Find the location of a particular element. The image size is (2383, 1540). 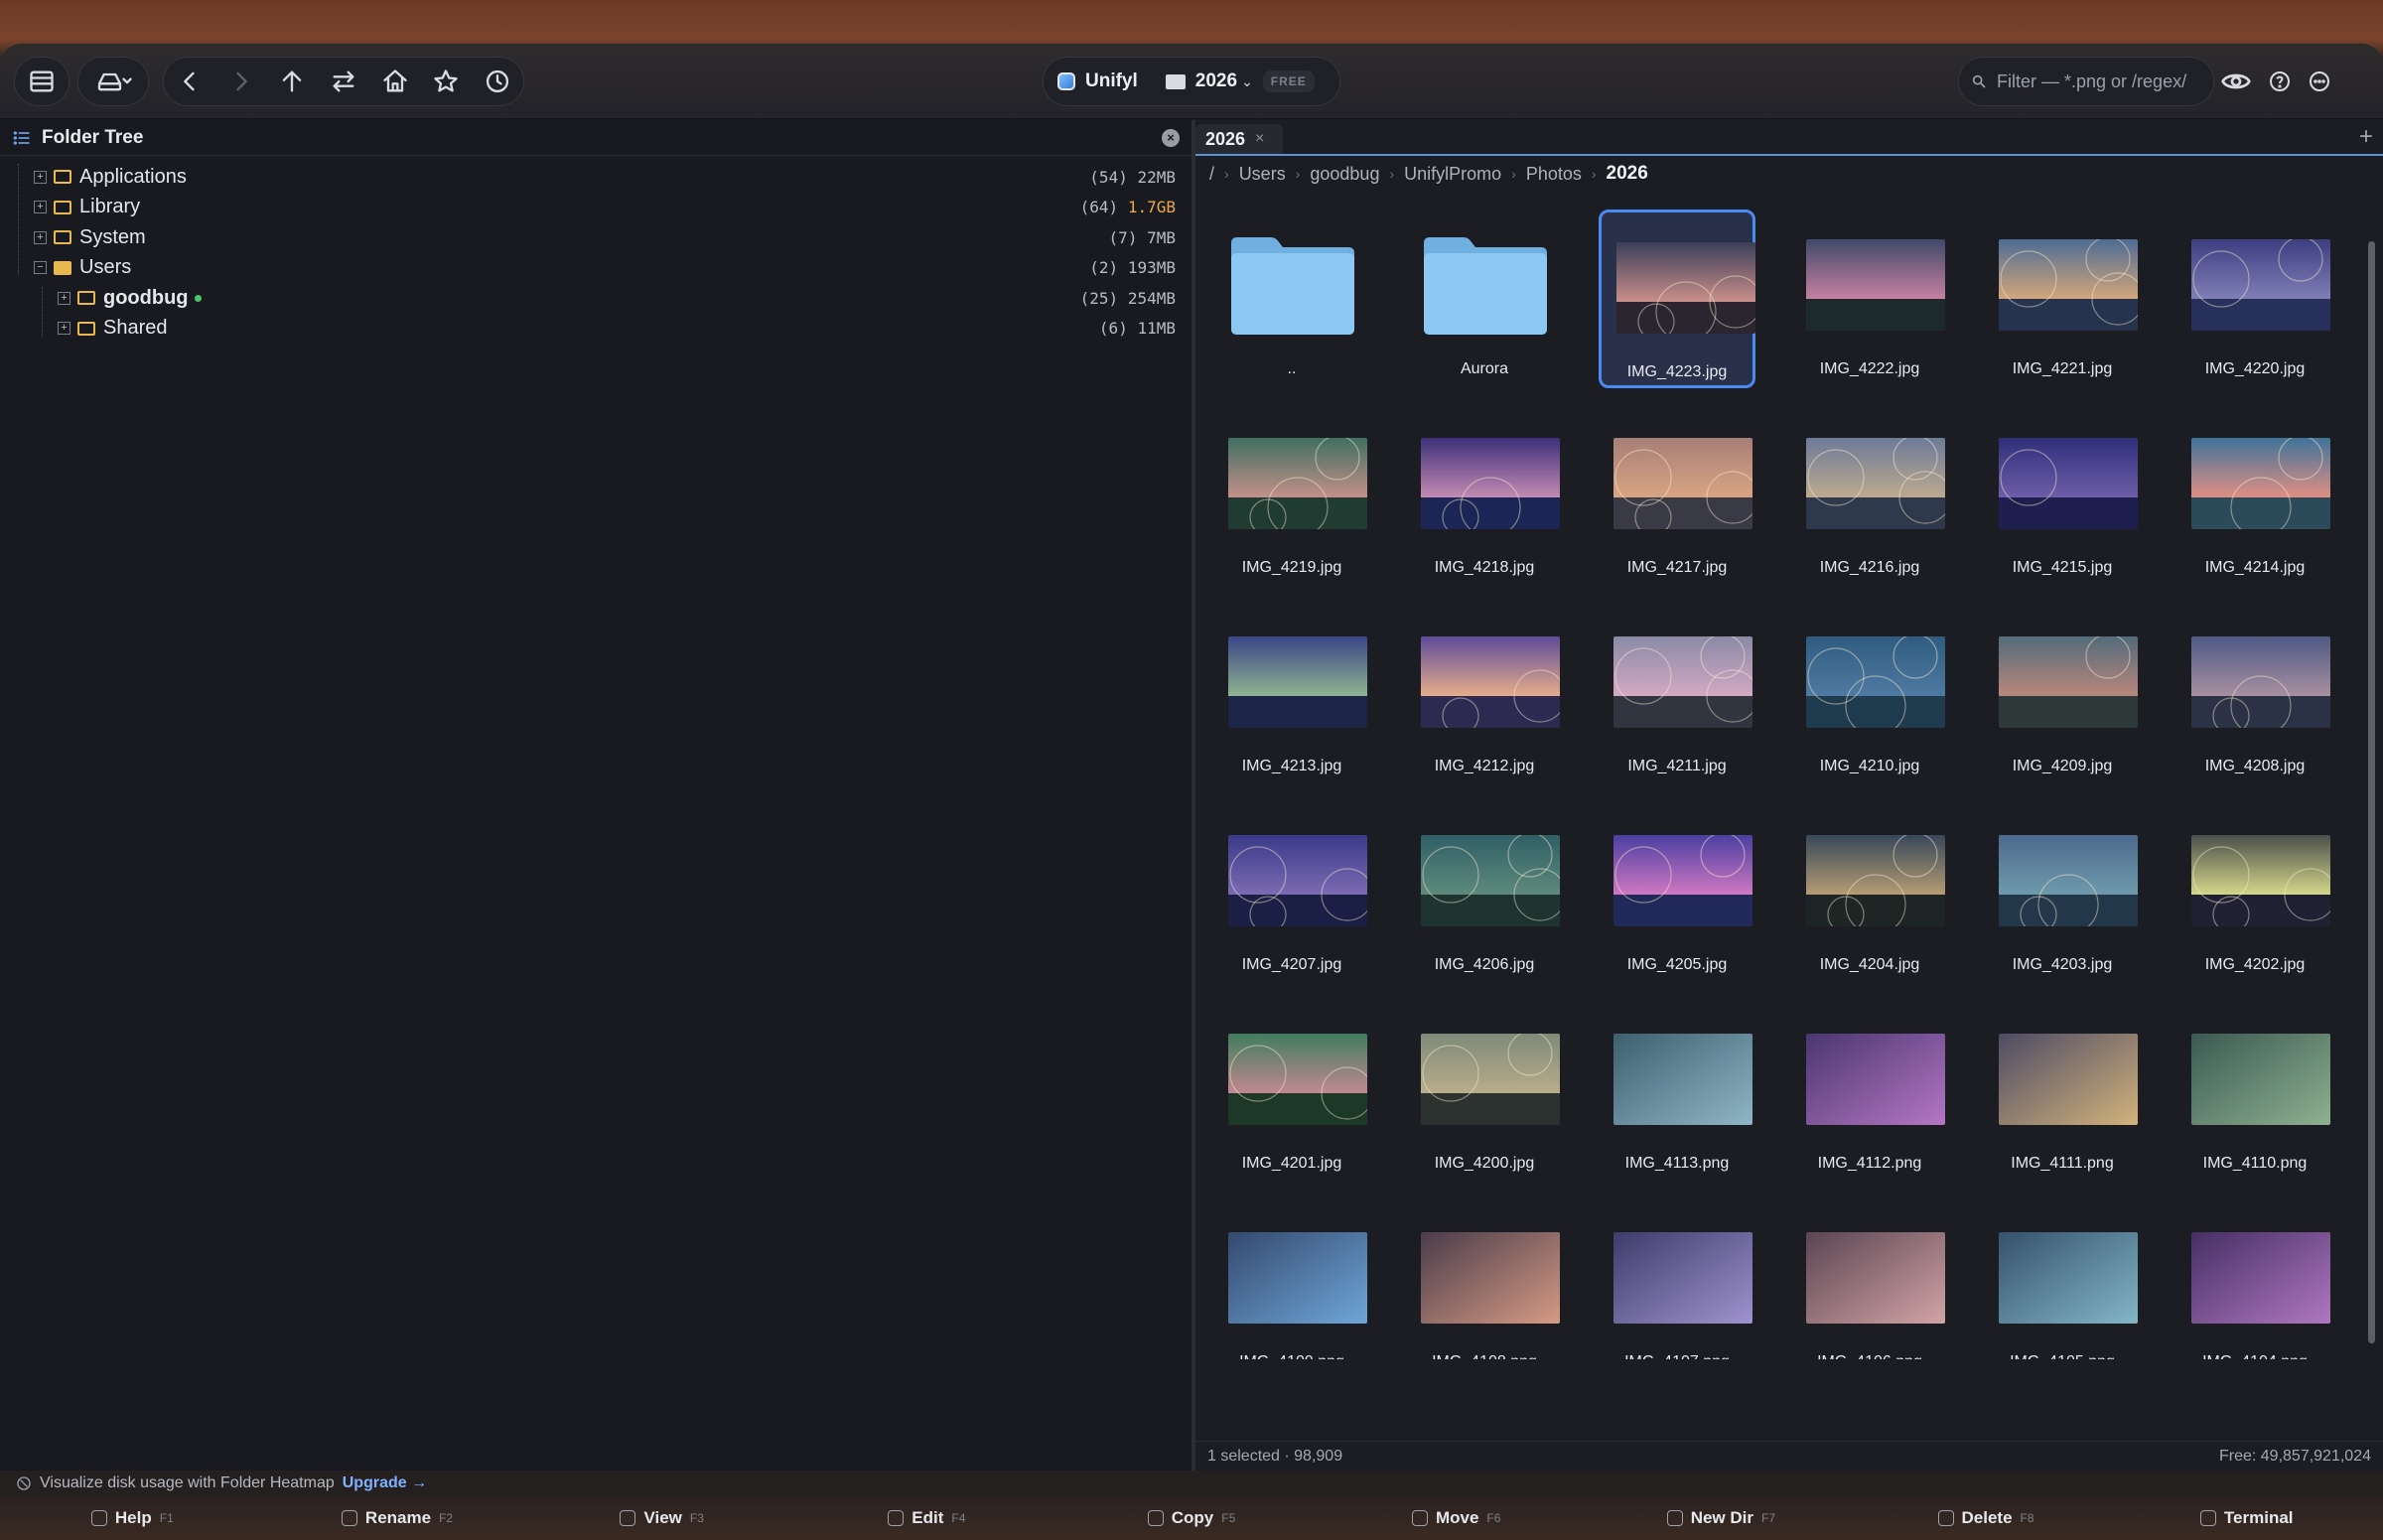

file-item: IMG_4210.jpg is located at coordinates (1870, 696).